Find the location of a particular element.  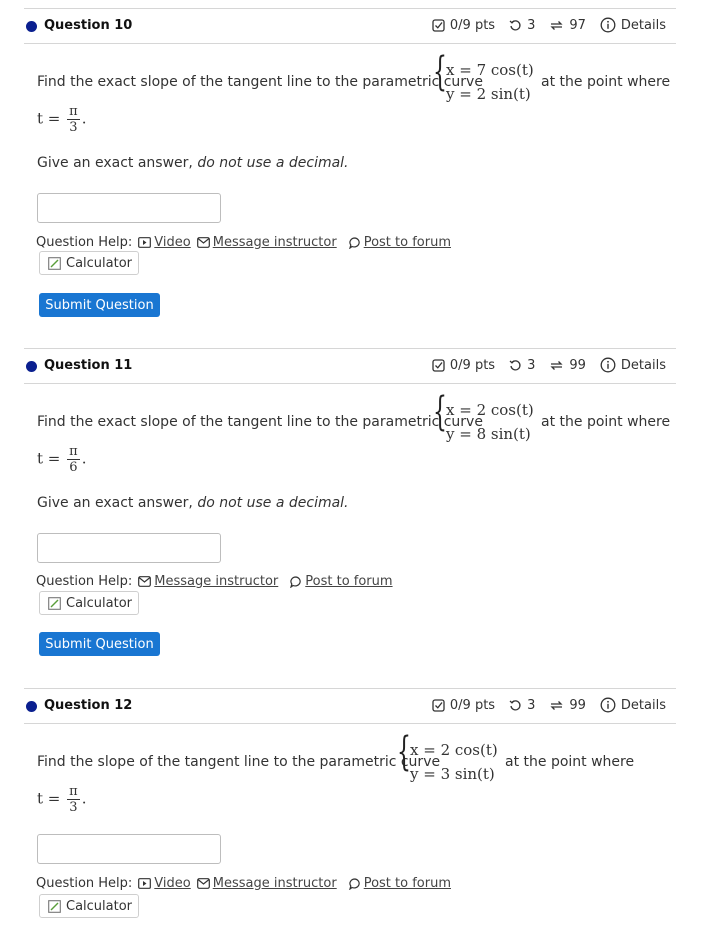

question-title: Question 12 is located at coordinates (88, 705).